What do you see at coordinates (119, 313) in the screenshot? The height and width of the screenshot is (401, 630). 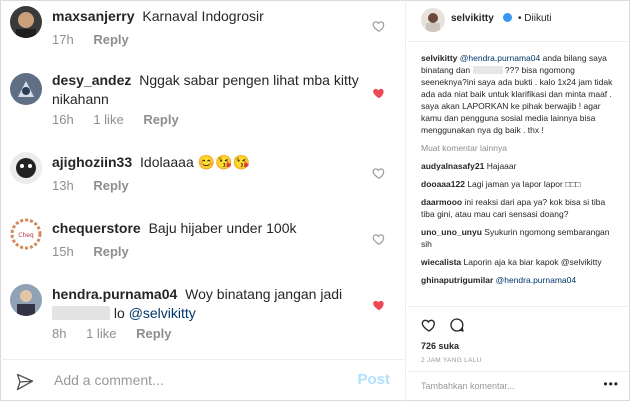 I see `comment-text-cont: lo` at bounding box center [119, 313].